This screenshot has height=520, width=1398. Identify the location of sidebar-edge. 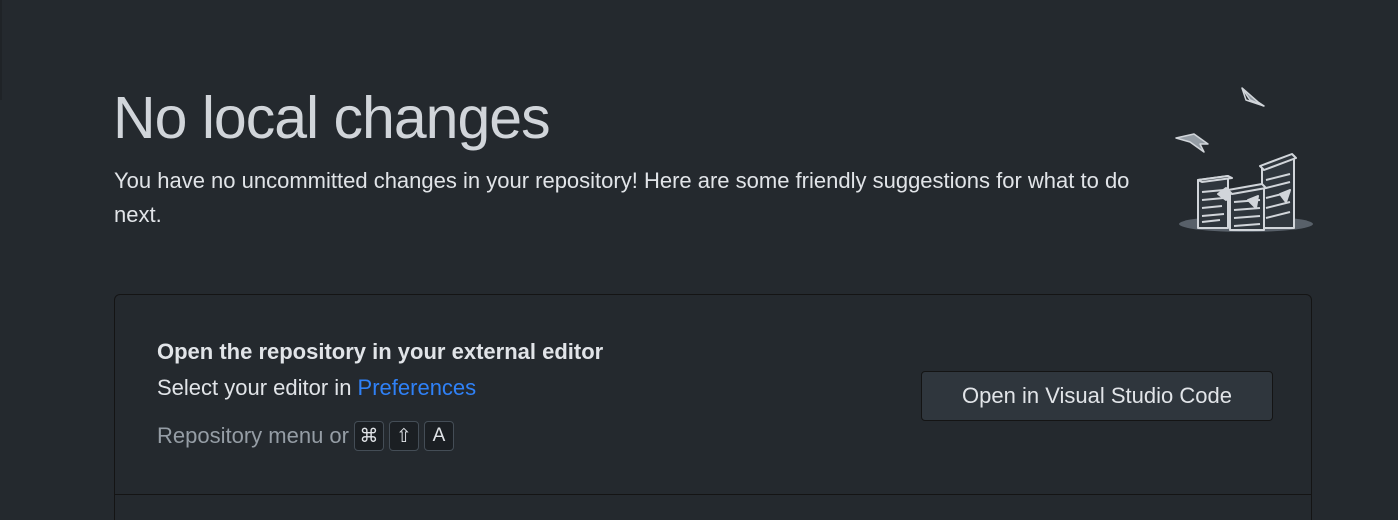
(1, 50).